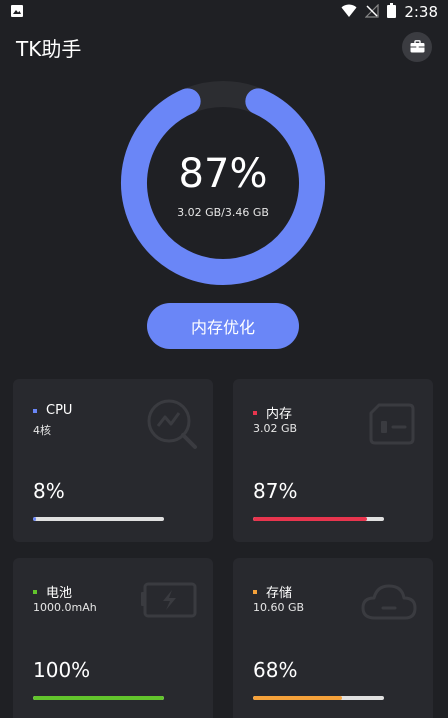 The height and width of the screenshot is (718, 448). I want to click on storage-total: 10.60 GB, so click(279, 607).